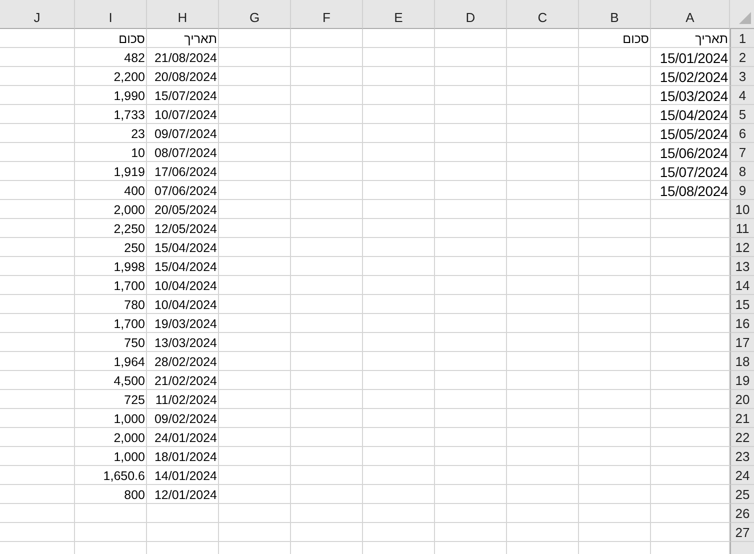  Describe the element at coordinates (185, 362) in the screenshot. I see `table-cell-text: 28/02/2024` at that location.